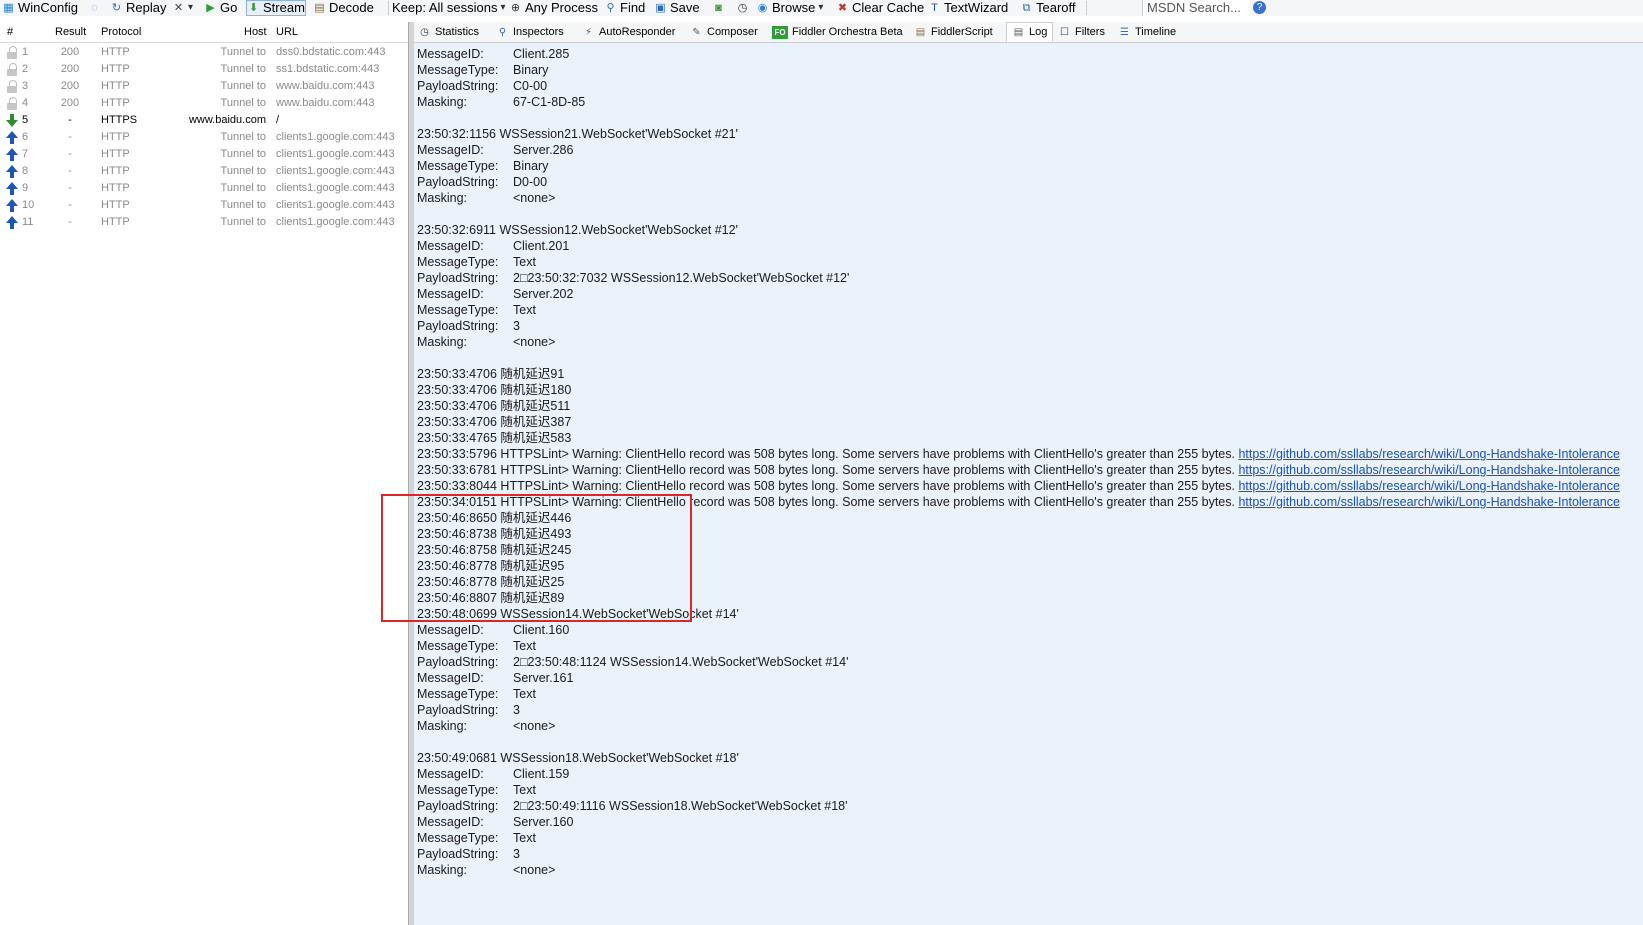 The width and height of the screenshot is (1643, 925). I want to click on session-row: 1 200 HTTP Tunnel to dss0.bdstatic.com:443, so click(204, 52).